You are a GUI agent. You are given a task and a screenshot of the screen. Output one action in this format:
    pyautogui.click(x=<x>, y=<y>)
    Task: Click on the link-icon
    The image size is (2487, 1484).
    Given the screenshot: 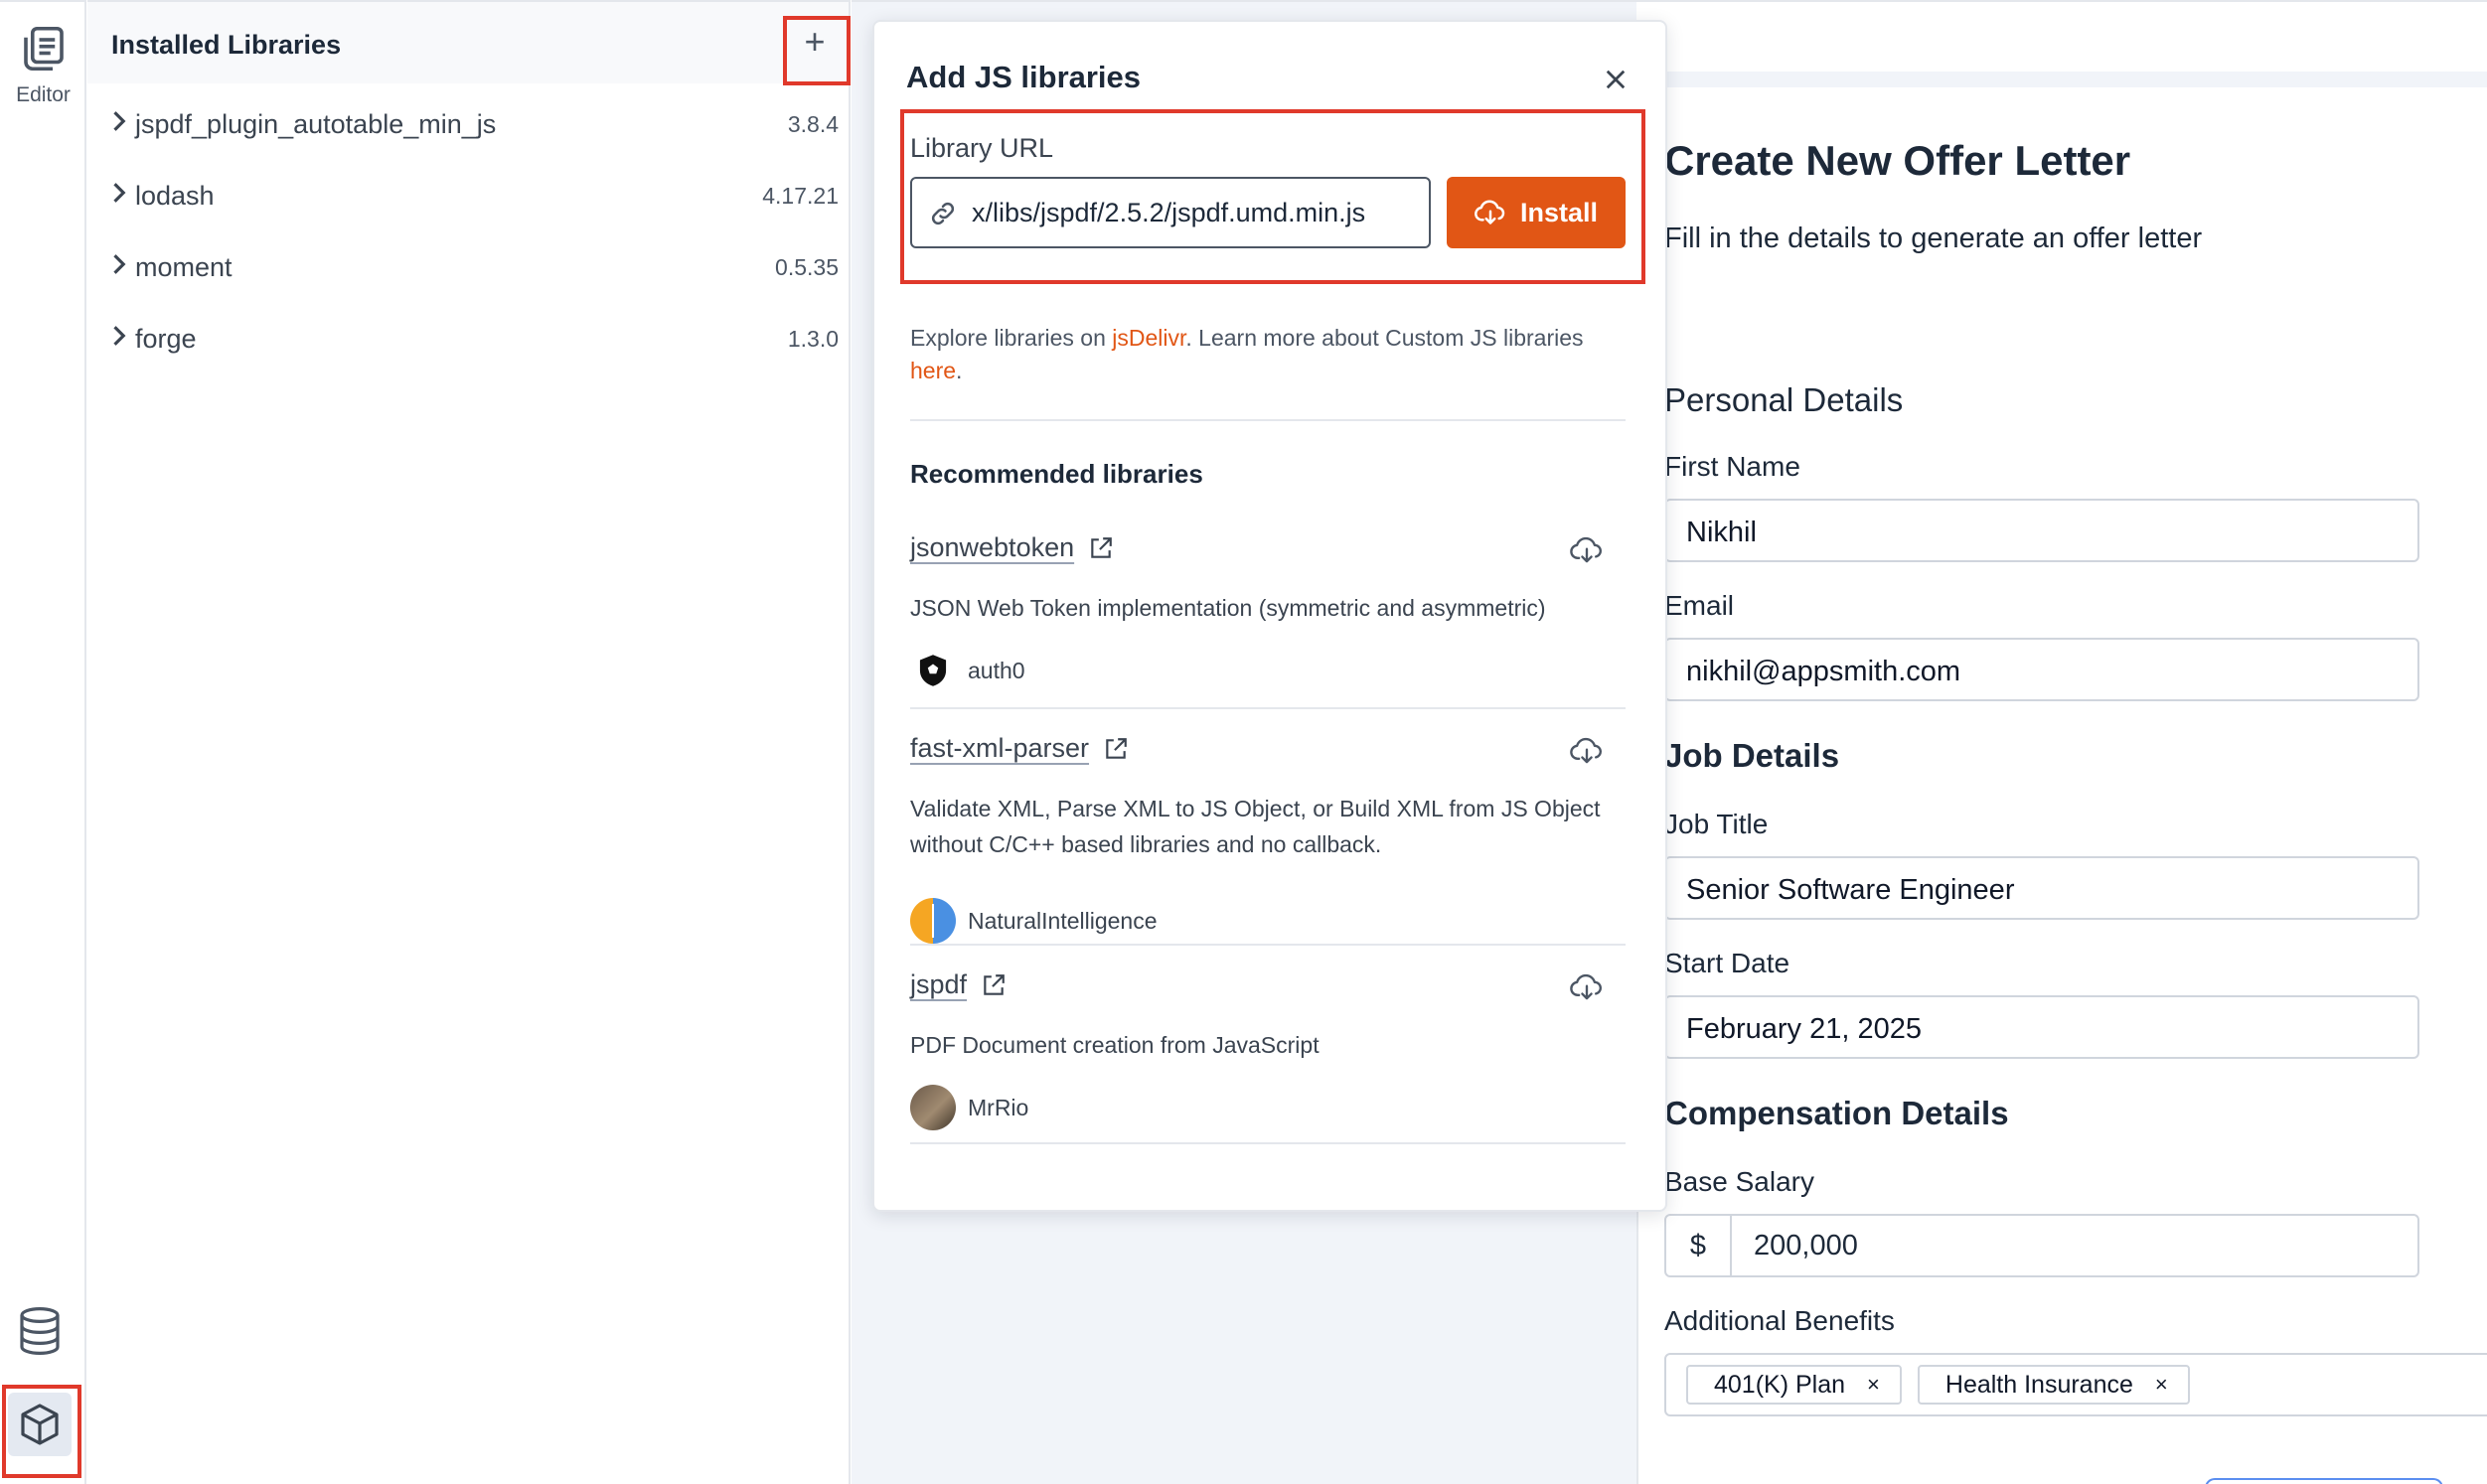 What is the action you would take?
    pyautogui.click(x=943, y=213)
    